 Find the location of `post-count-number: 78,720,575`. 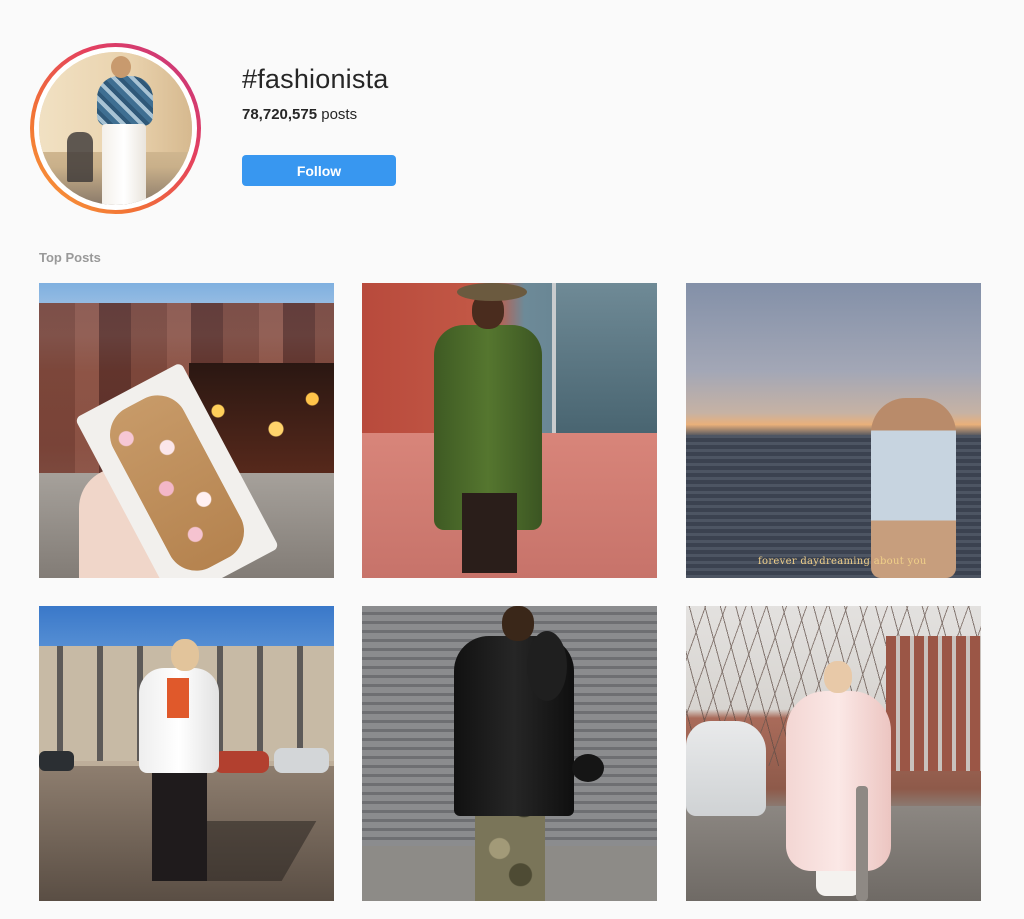

post-count-number: 78,720,575 is located at coordinates (280, 114).